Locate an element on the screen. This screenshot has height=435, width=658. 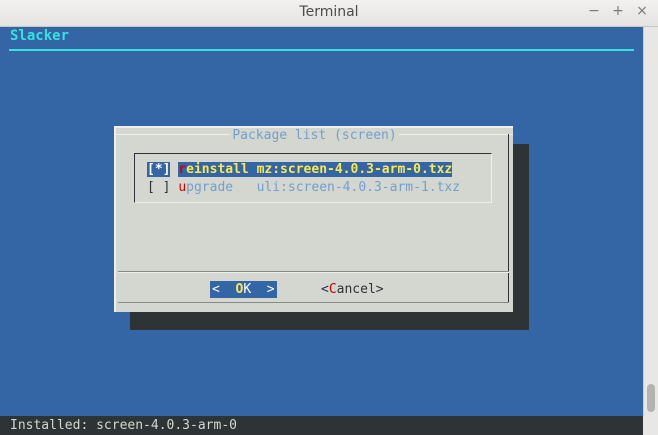
window-titlebar: Terminal − + × is located at coordinates (329, 13).